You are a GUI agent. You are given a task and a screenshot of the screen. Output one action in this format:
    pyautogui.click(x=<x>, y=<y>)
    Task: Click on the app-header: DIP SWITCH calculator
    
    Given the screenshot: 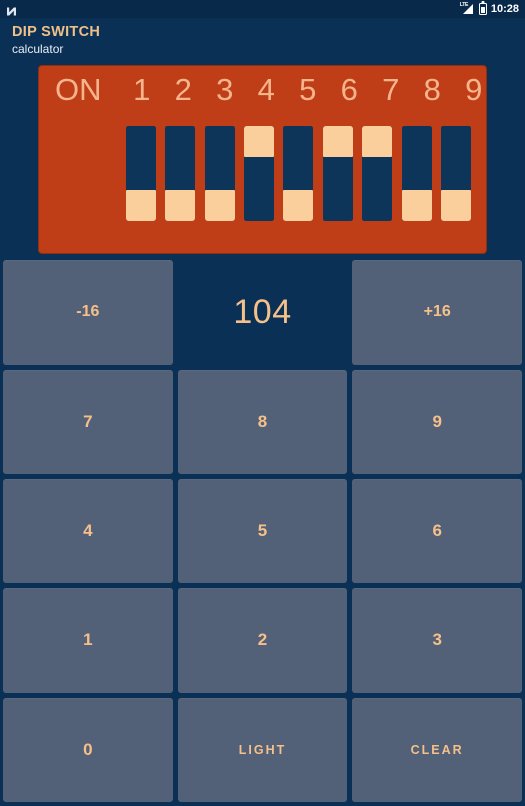 What is the action you would take?
    pyautogui.click(x=262, y=41)
    